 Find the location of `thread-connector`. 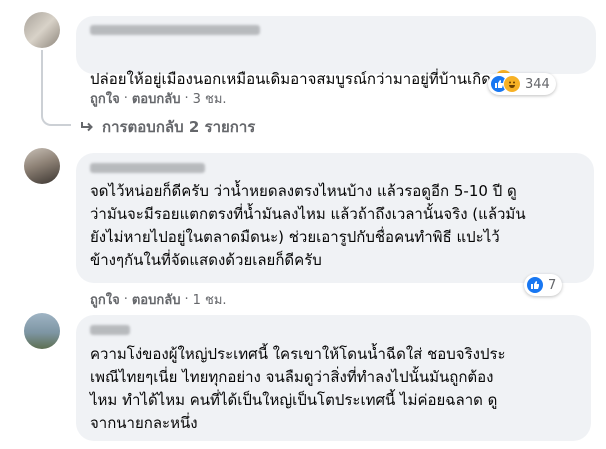

thread-connector is located at coordinates (56, 88).